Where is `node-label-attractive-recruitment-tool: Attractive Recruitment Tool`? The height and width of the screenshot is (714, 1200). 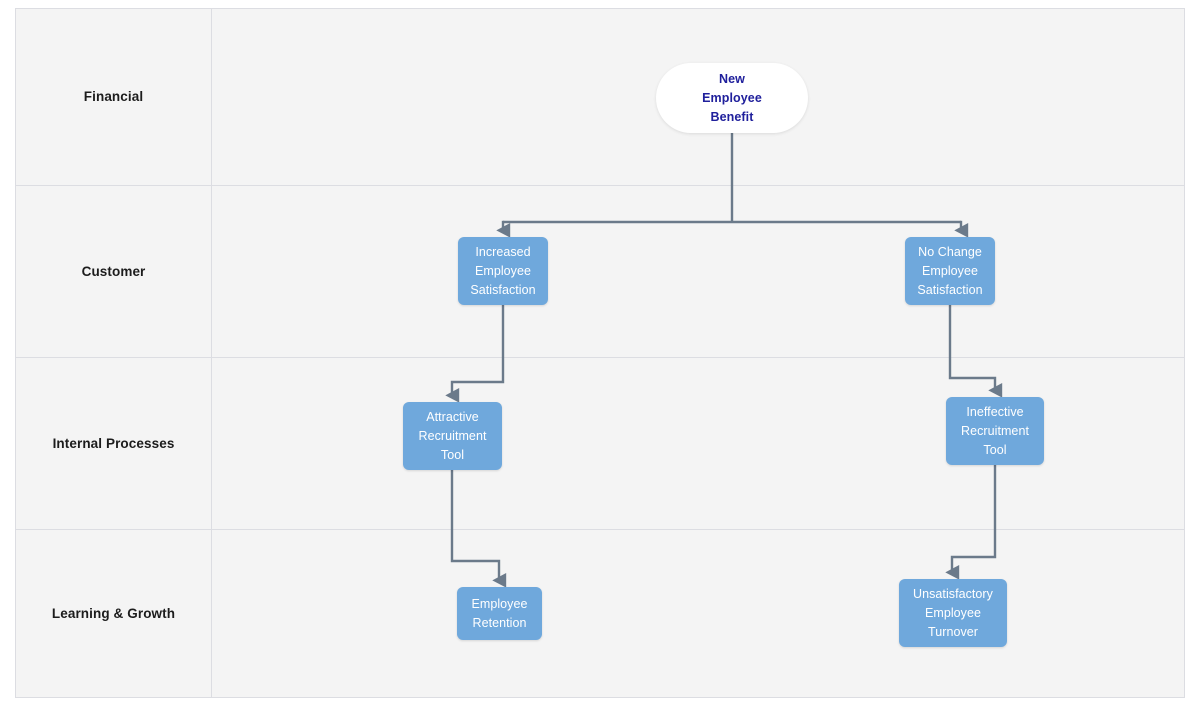 node-label-attractive-recruitment-tool: Attractive Recruitment Tool is located at coordinates (452, 435).